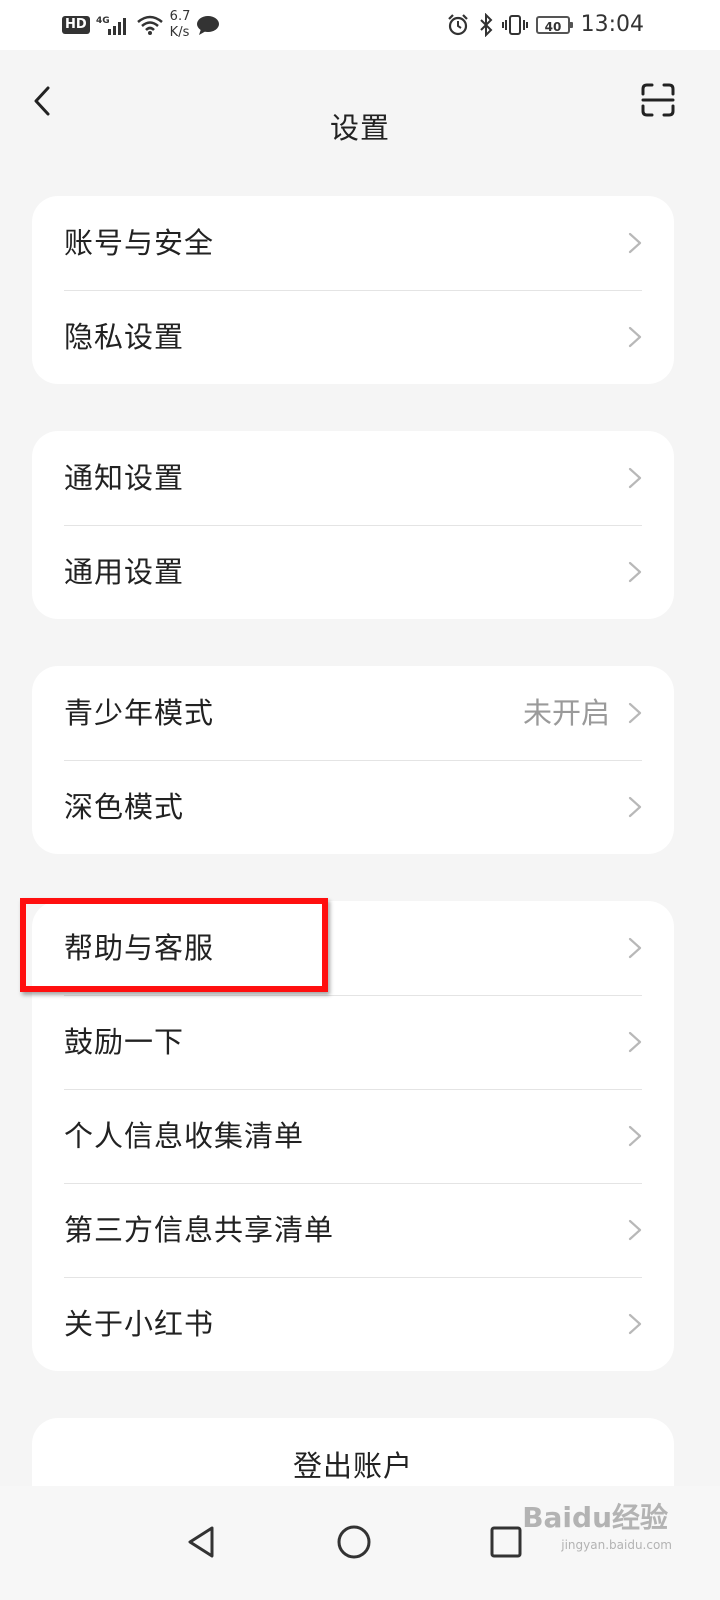 Image resolution: width=720 pixels, height=1600 pixels. What do you see at coordinates (353, 478) in the screenshot?
I see `settings-item-notifications: 通知设置` at bounding box center [353, 478].